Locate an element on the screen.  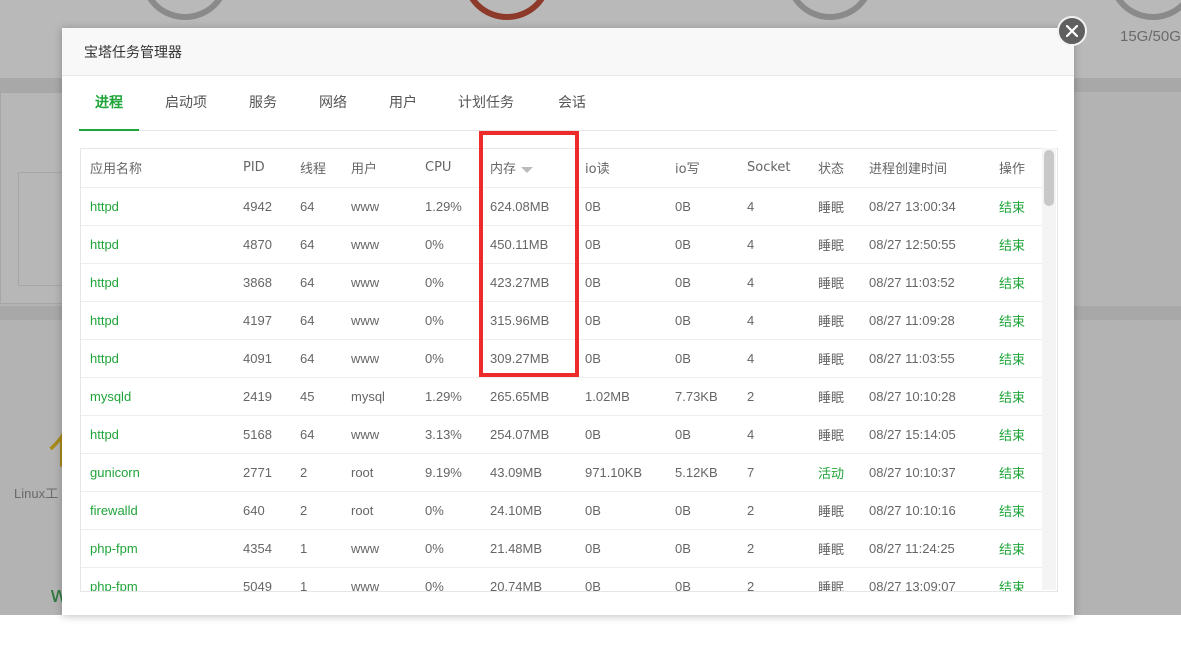
cell-memory: 265.65MB is located at coordinates (528, 396).